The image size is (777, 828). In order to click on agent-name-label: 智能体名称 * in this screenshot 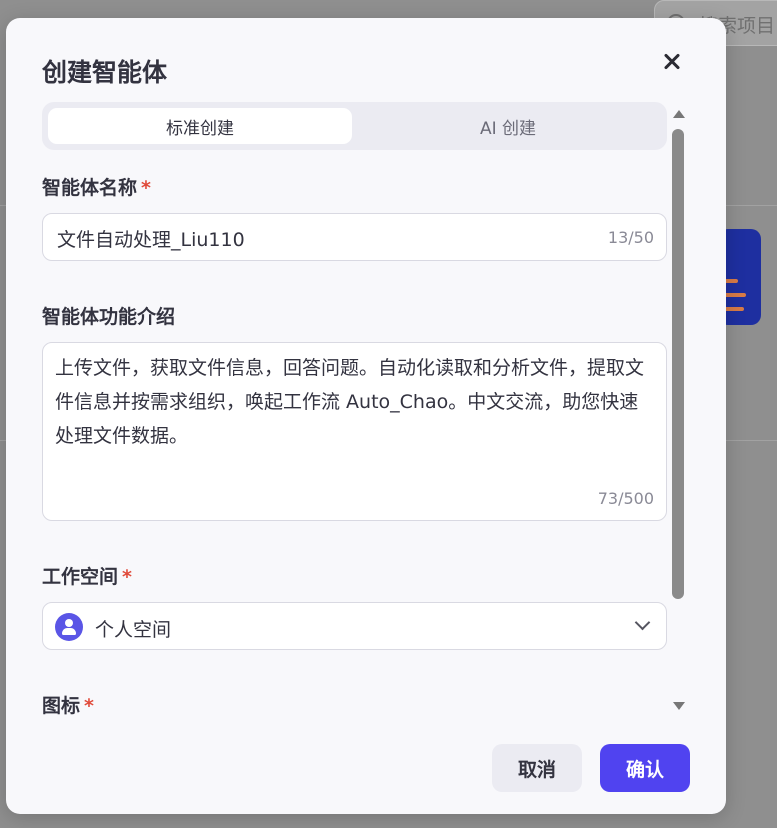, I will do `click(96, 186)`.